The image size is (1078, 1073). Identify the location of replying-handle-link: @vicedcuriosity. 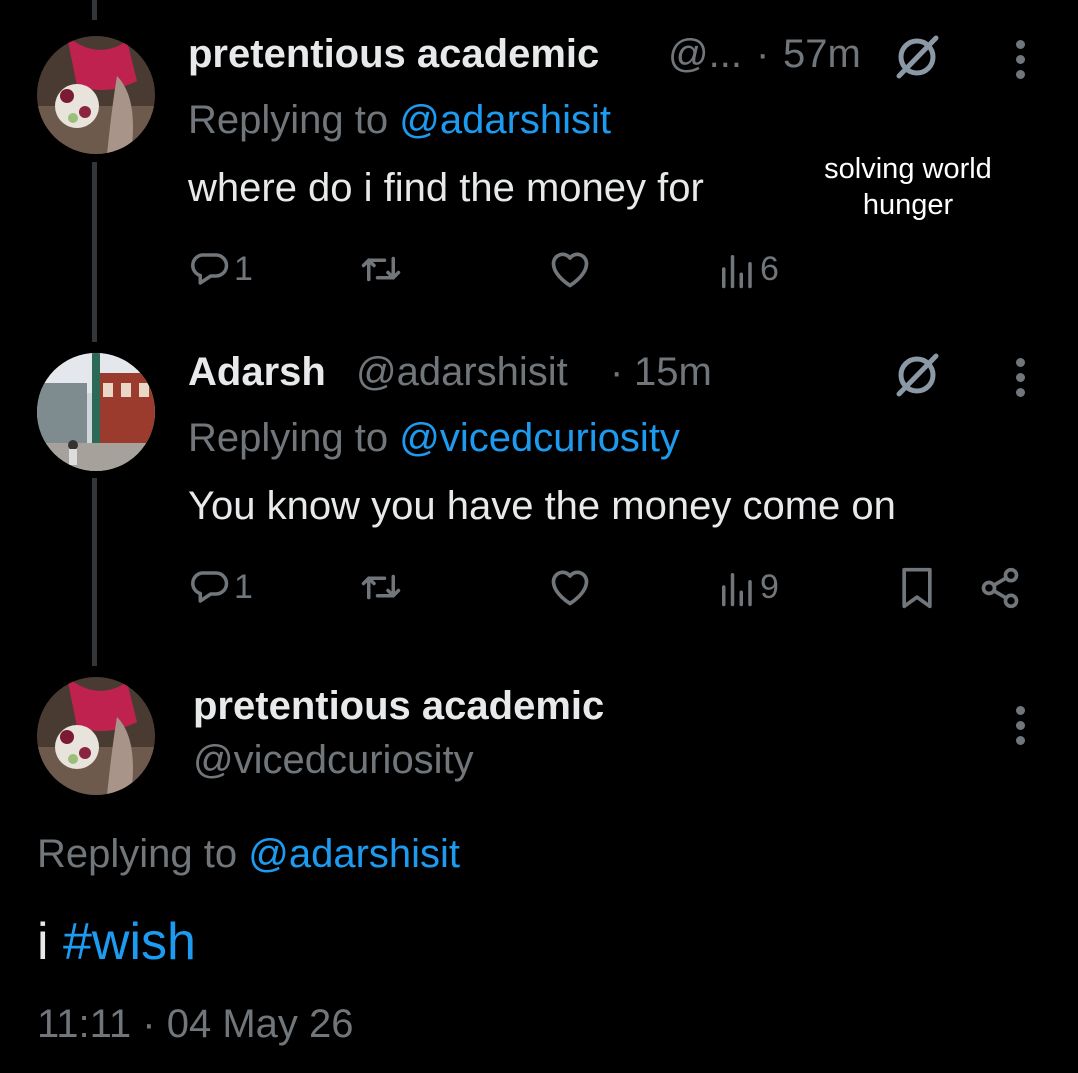
(539, 438).